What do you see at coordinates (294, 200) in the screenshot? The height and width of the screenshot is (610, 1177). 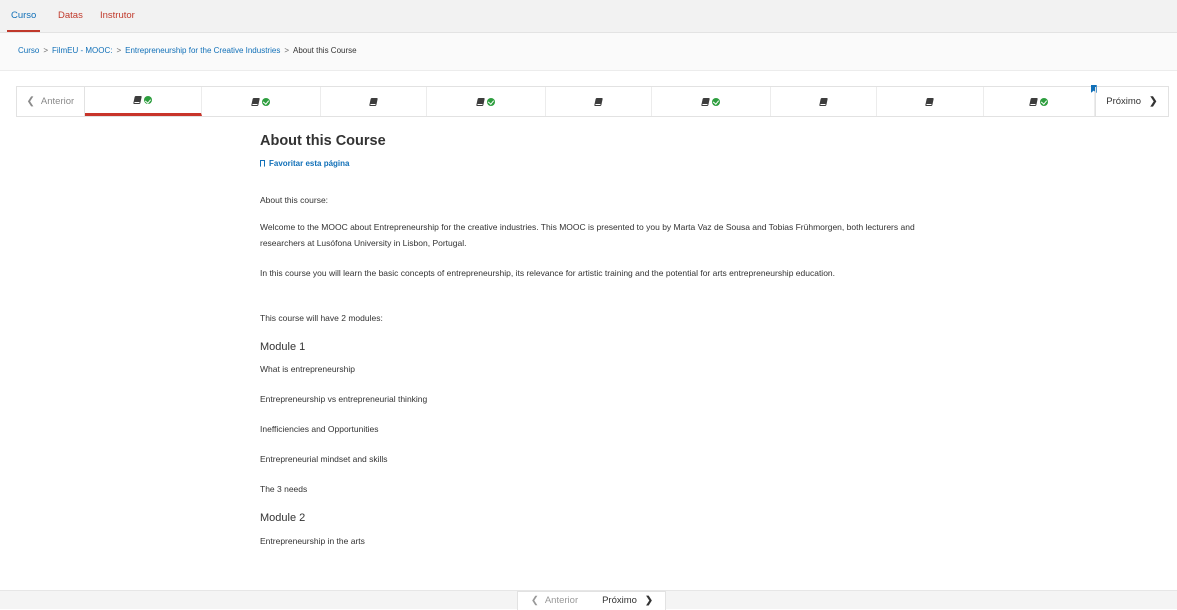 I see `intro-text: About this course:` at bounding box center [294, 200].